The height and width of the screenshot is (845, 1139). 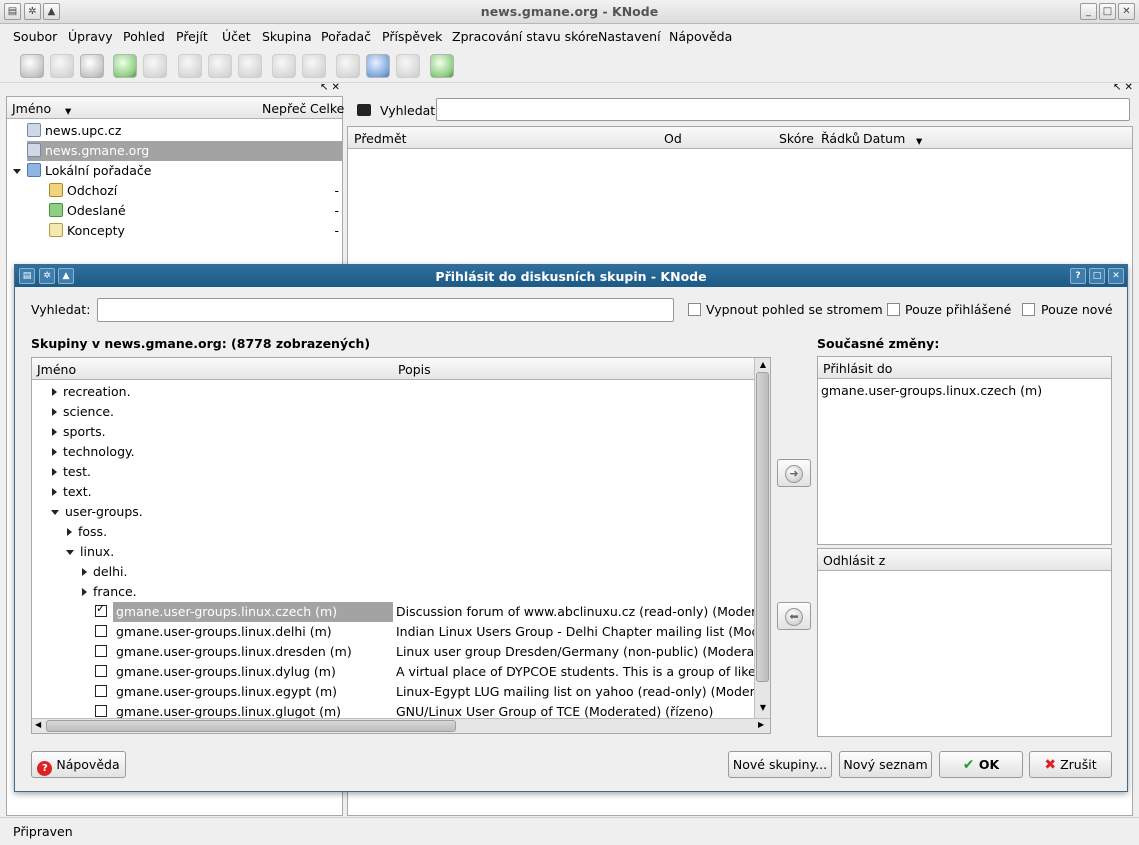 I want to click on group-search-input, so click(x=385, y=310).